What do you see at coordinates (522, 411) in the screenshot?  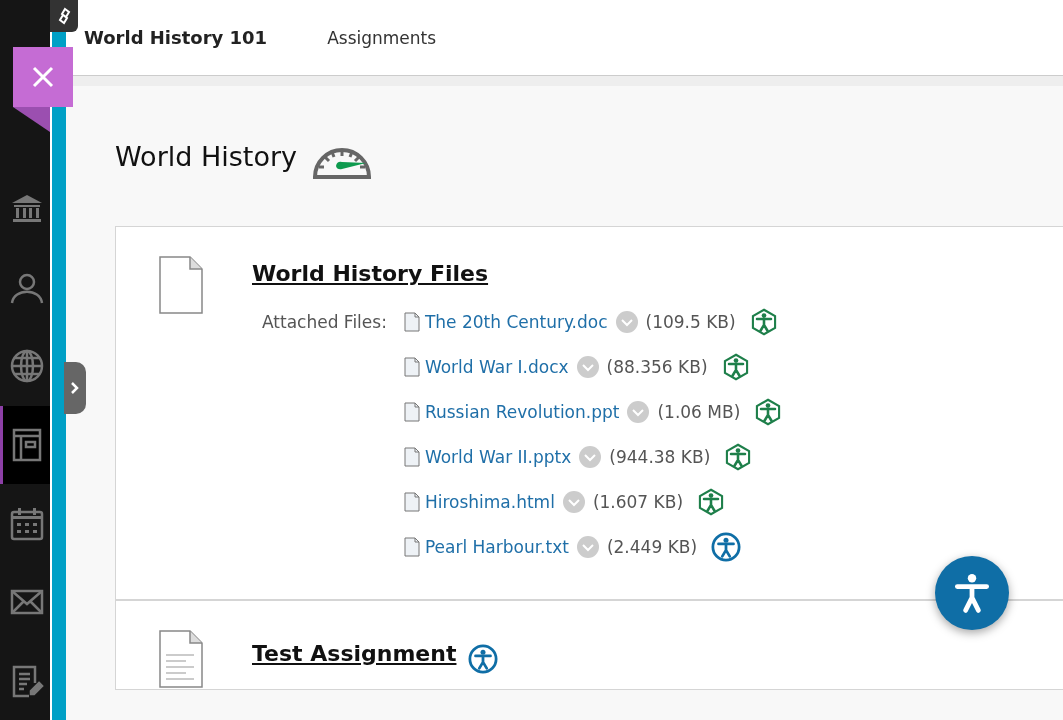 I see `file-link: Russian Revolution.ppt` at bounding box center [522, 411].